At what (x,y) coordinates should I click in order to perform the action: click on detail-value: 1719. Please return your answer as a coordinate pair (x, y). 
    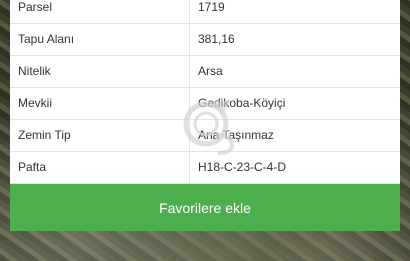
    Looking at the image, I should click on (211, 7).